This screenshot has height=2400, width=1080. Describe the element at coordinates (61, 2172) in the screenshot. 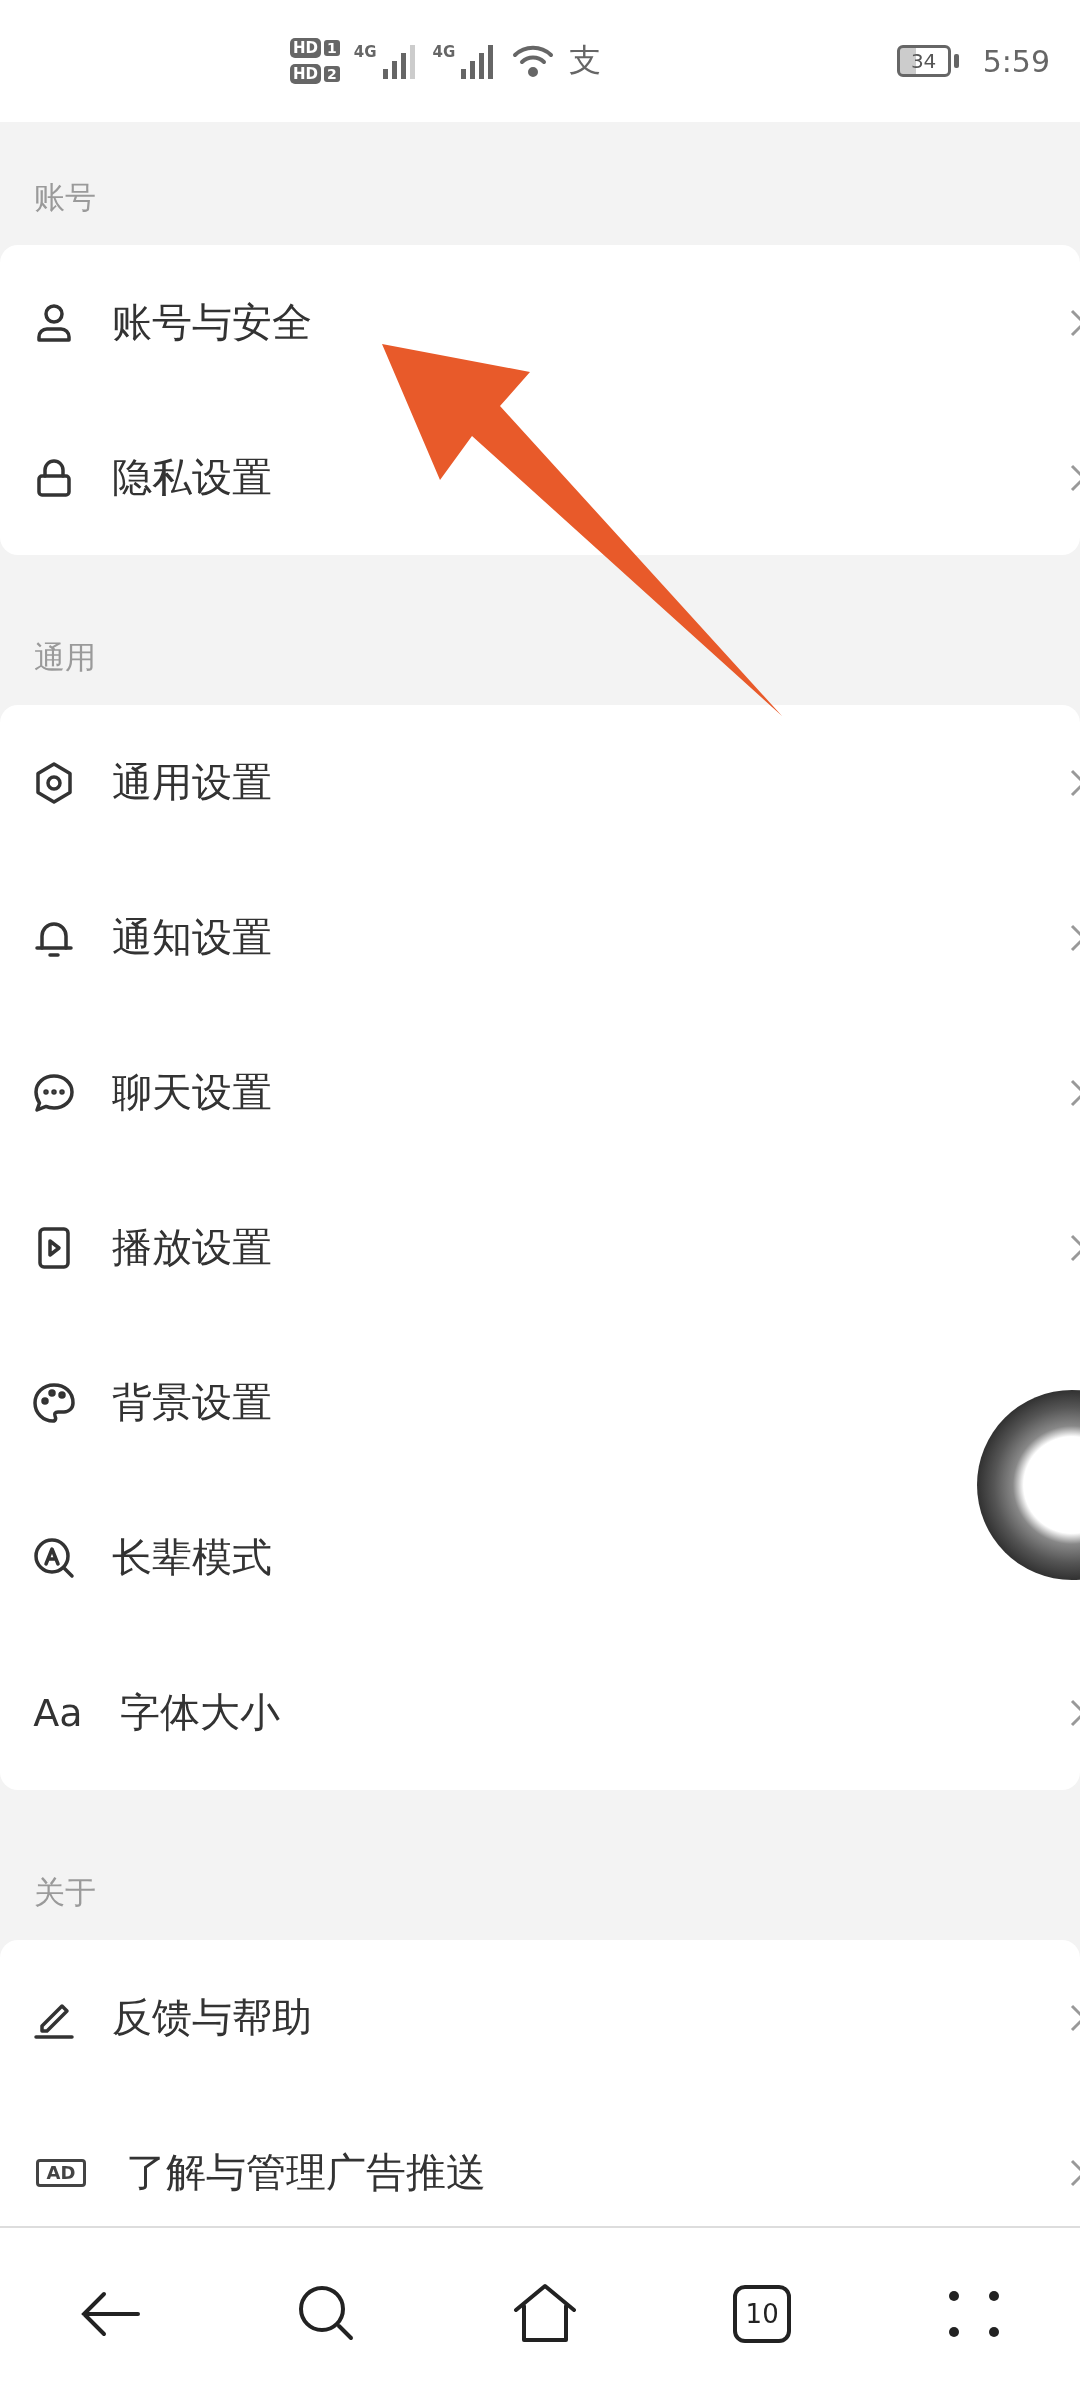

I see `ad-icon: AD` at that location.